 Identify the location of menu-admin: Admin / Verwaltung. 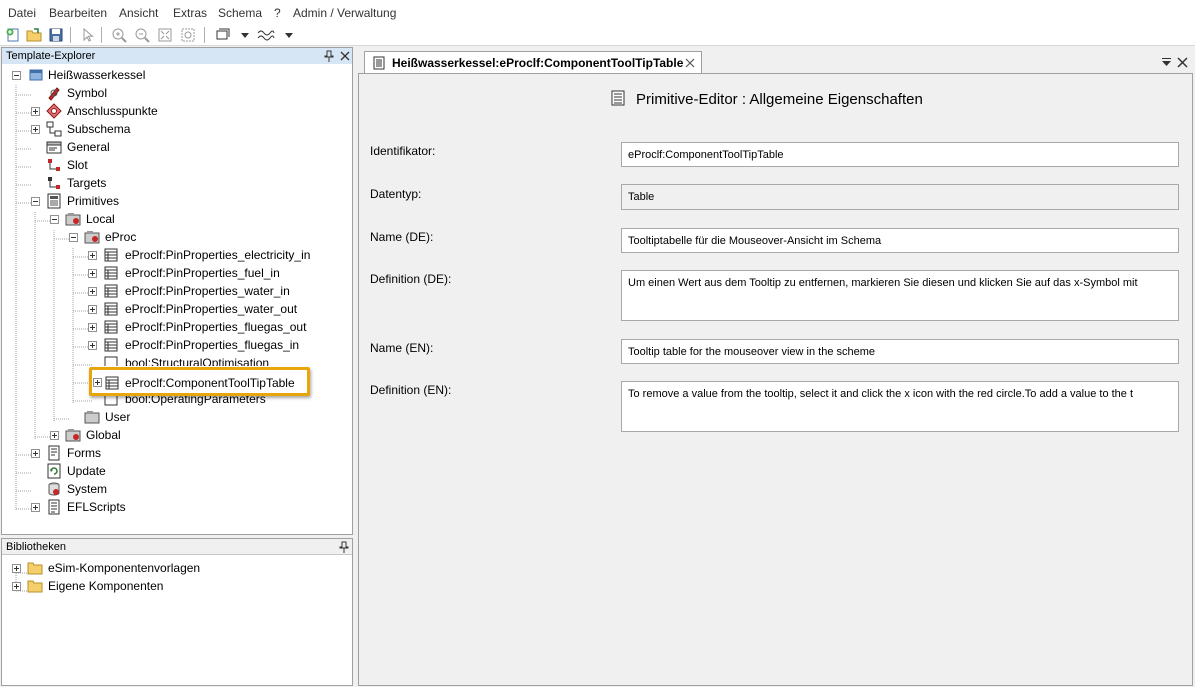
(344, 13).